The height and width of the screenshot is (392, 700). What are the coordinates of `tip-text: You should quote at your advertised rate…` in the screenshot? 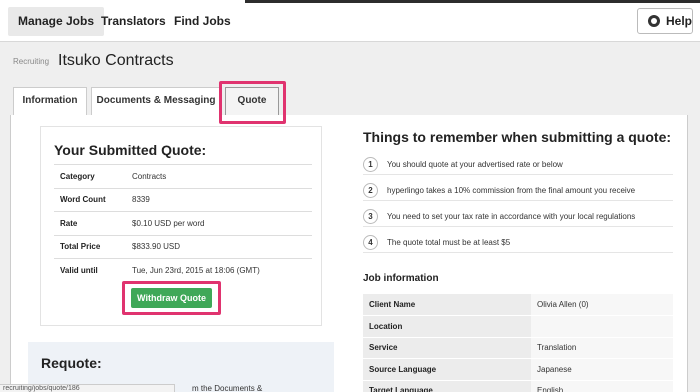 It's located at (475, 164).